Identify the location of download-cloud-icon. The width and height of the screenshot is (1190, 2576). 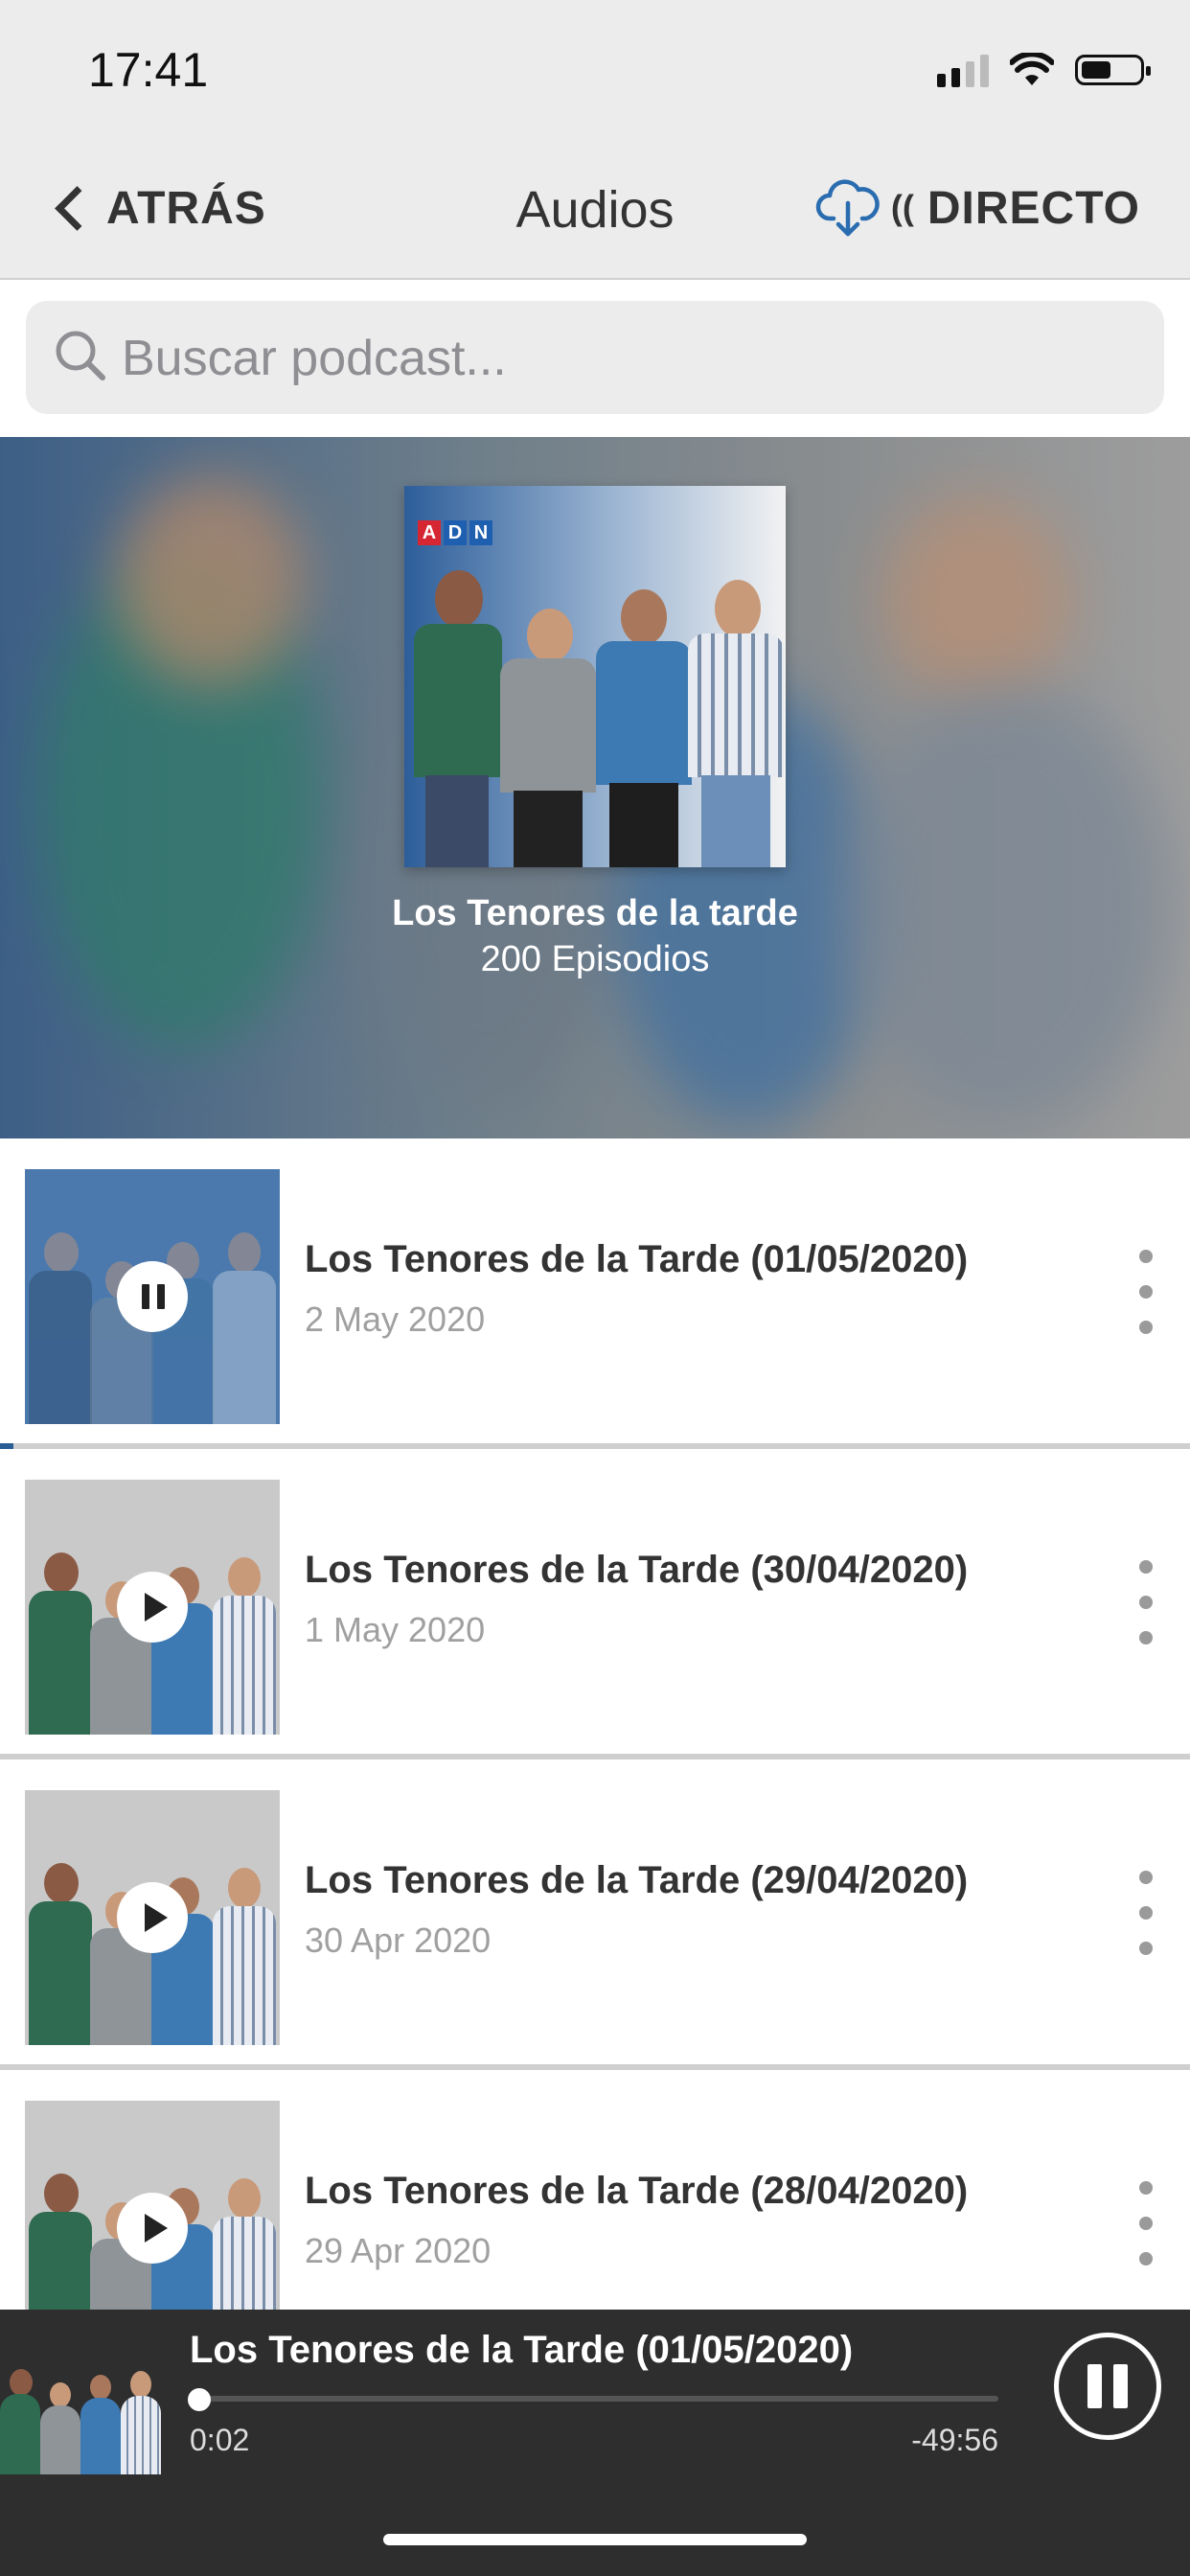
(848, 208).